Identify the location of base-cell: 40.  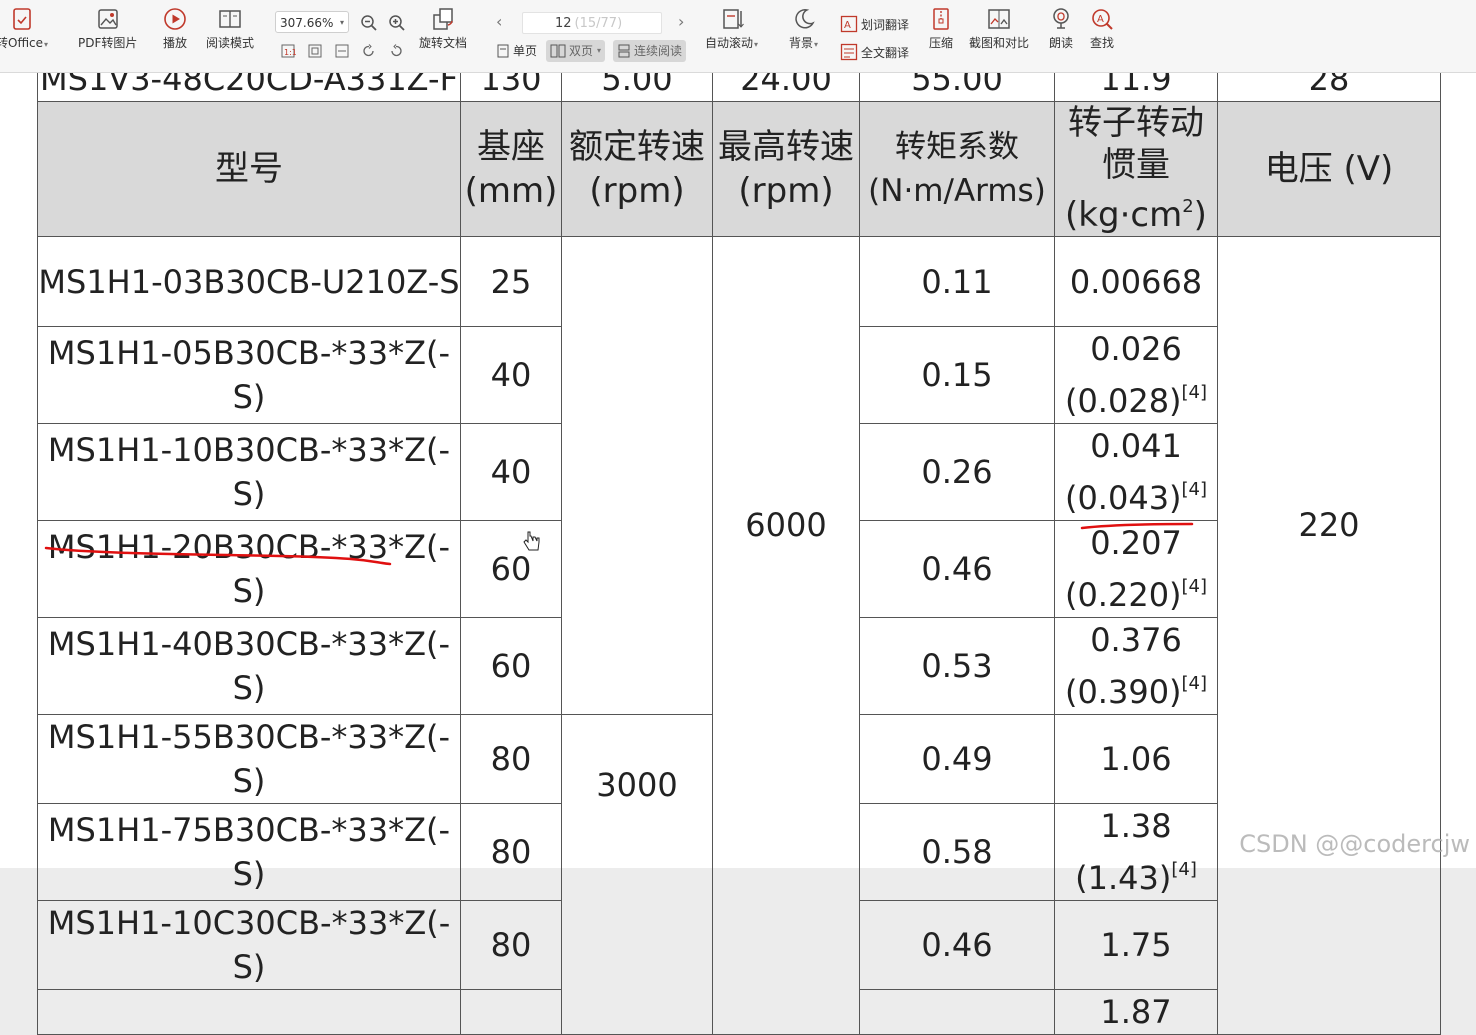
(511, 472).